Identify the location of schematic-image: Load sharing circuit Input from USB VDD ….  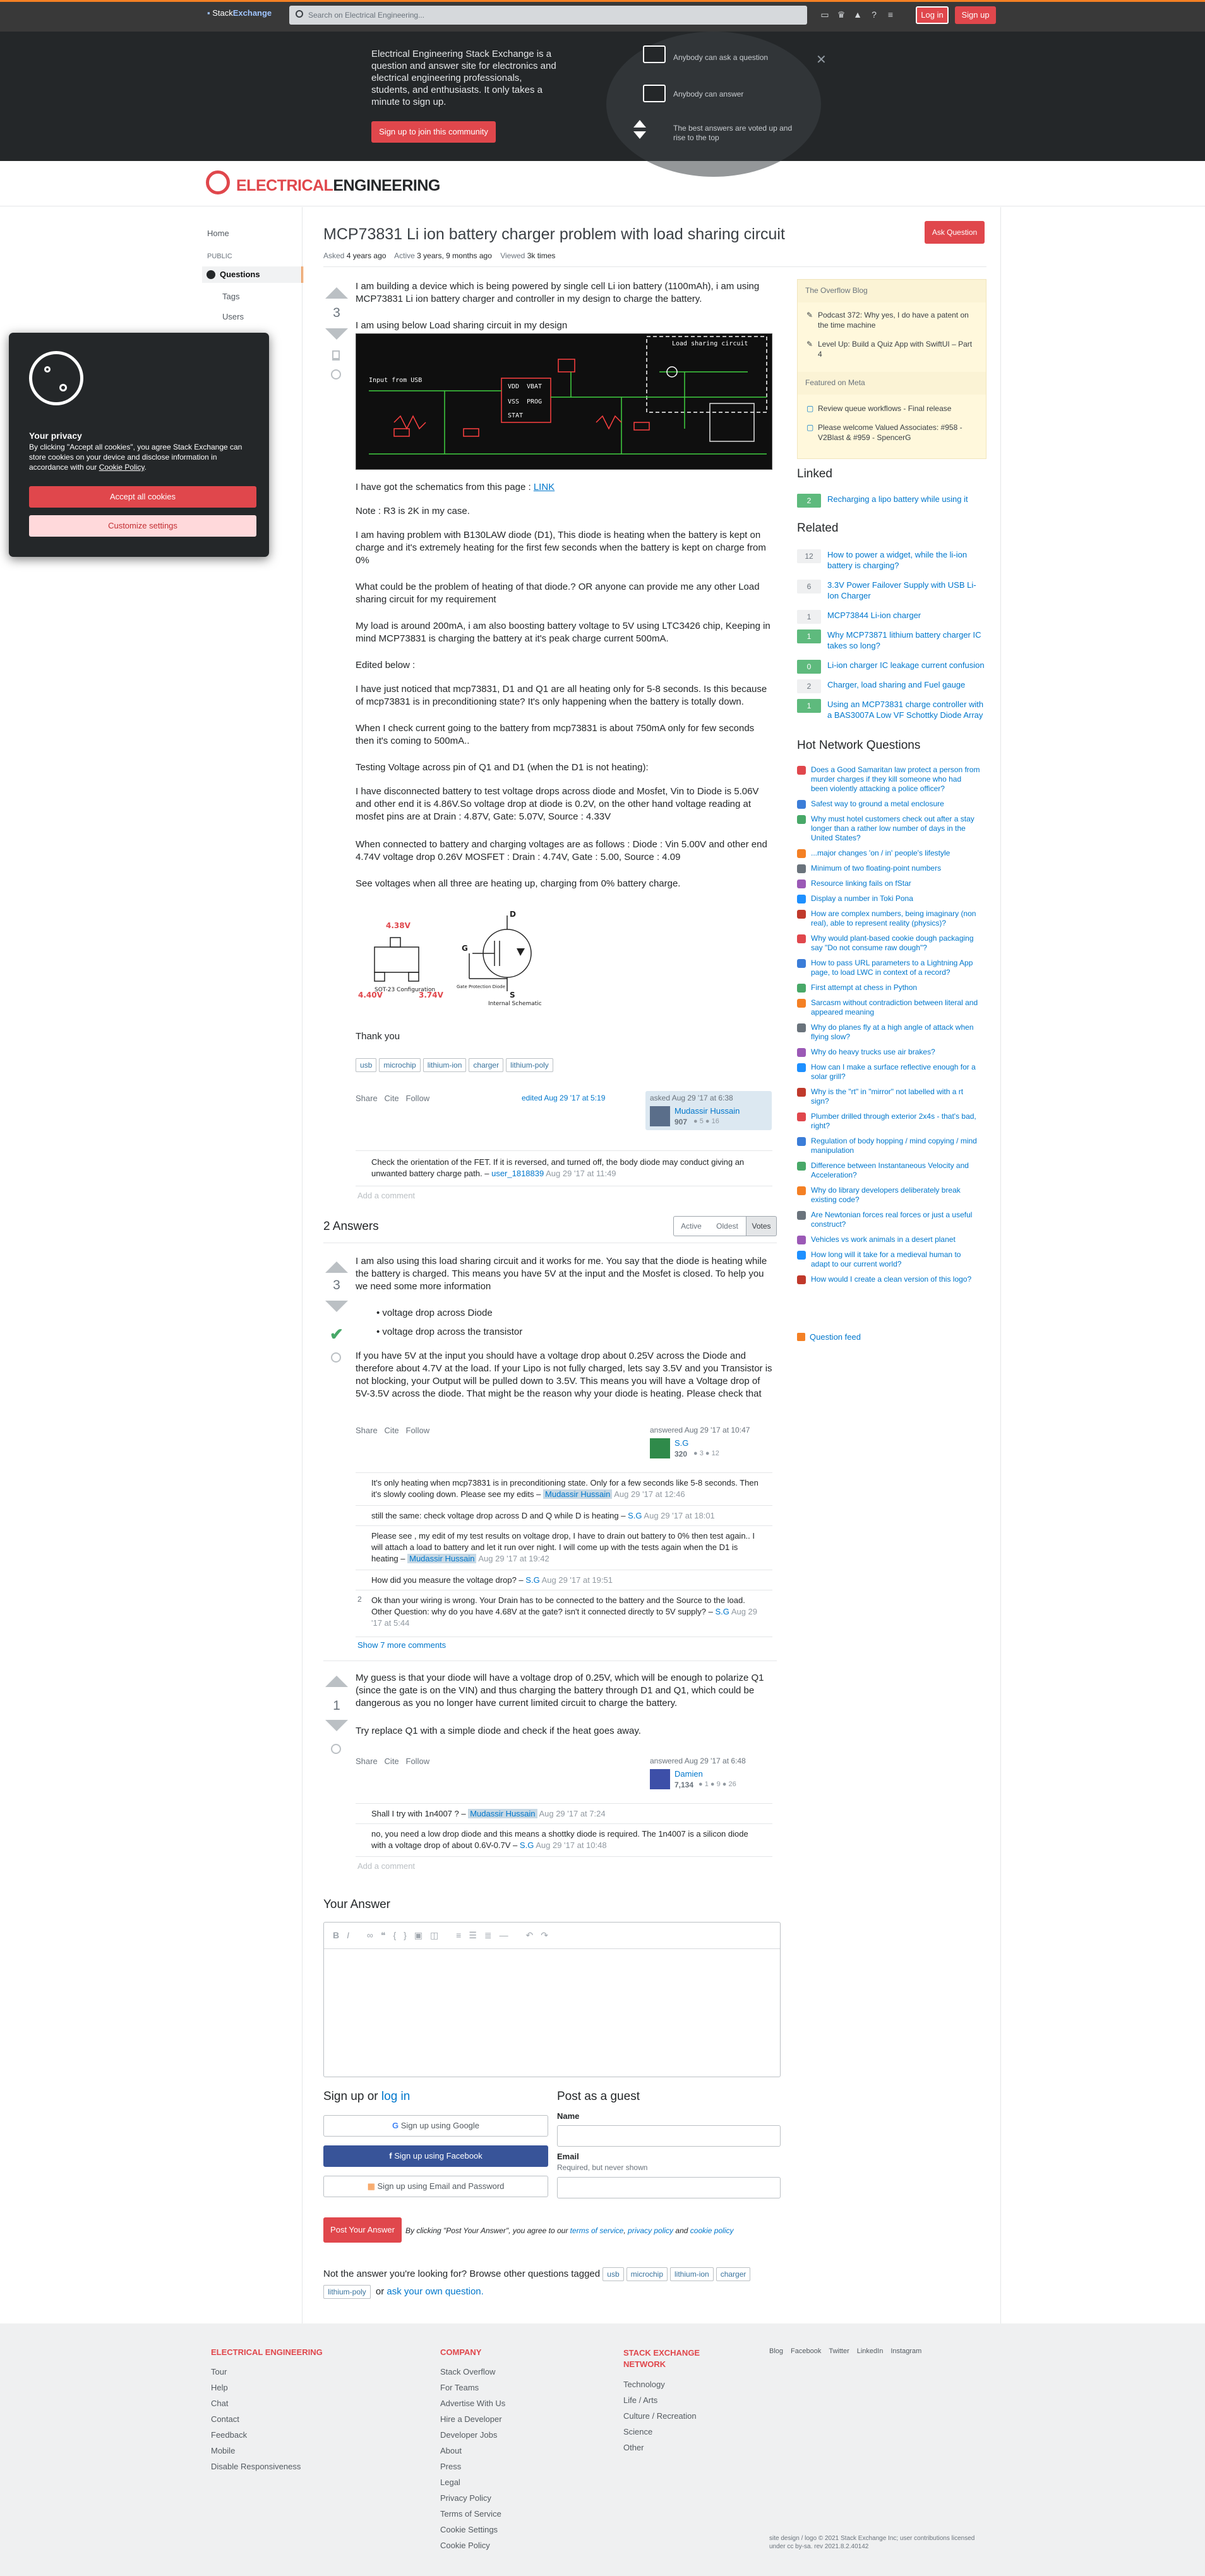
(564, 401).